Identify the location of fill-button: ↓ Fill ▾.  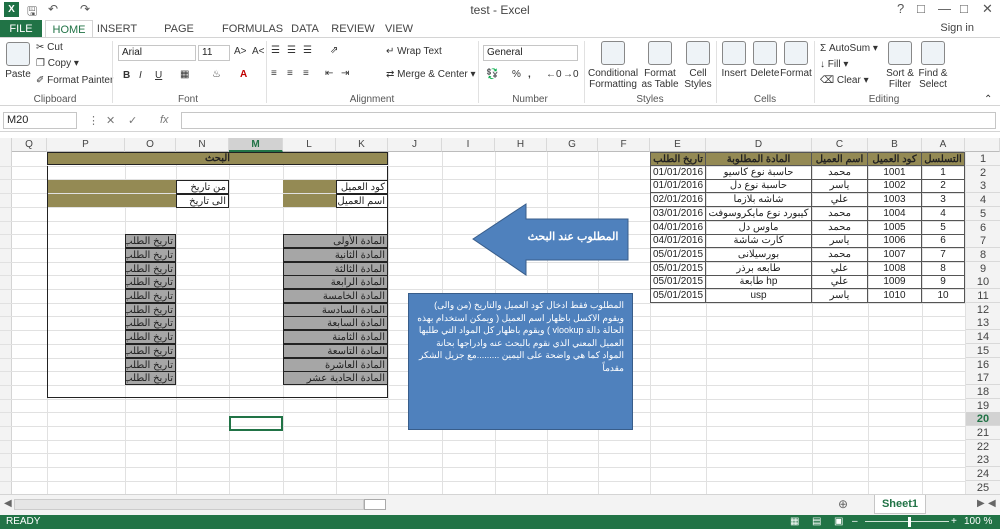
(834, 64).